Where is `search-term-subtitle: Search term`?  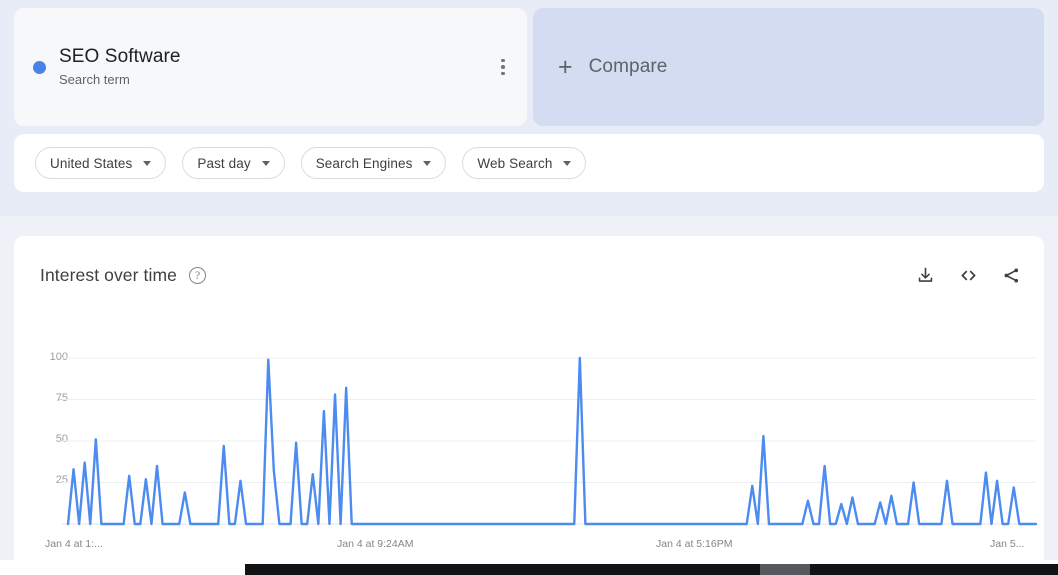 search-term-subtitle: Search term is located at coordinates (94, 79).